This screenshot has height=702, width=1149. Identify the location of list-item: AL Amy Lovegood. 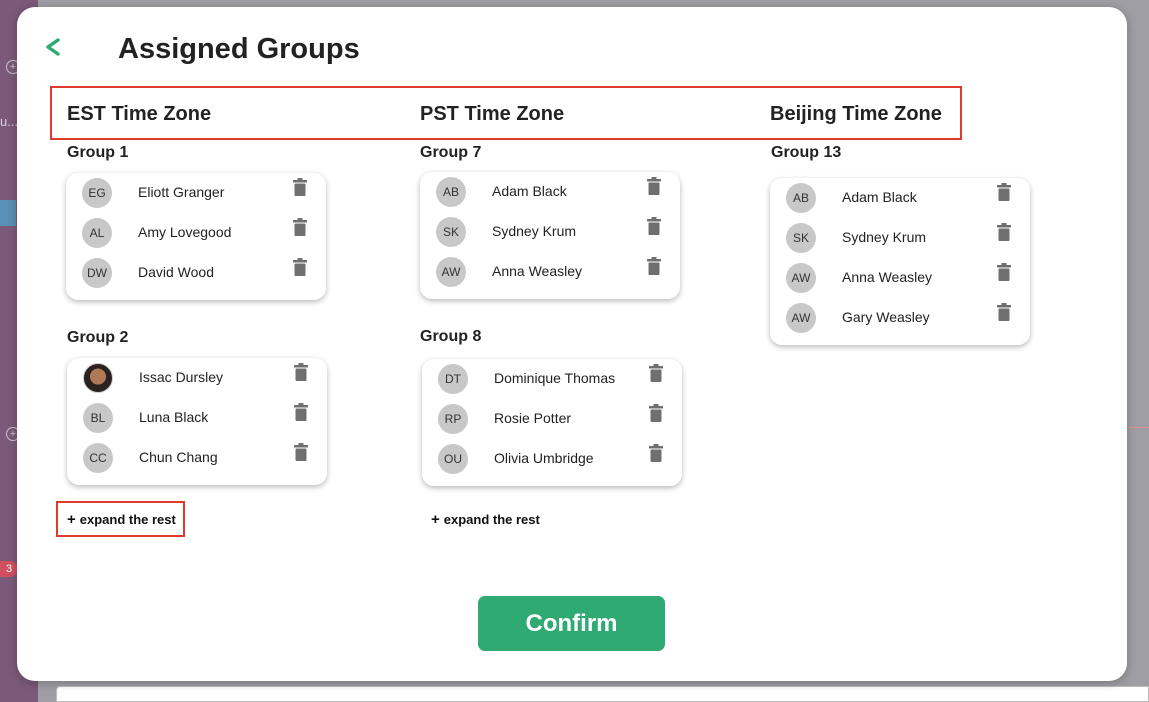
(196, 233).